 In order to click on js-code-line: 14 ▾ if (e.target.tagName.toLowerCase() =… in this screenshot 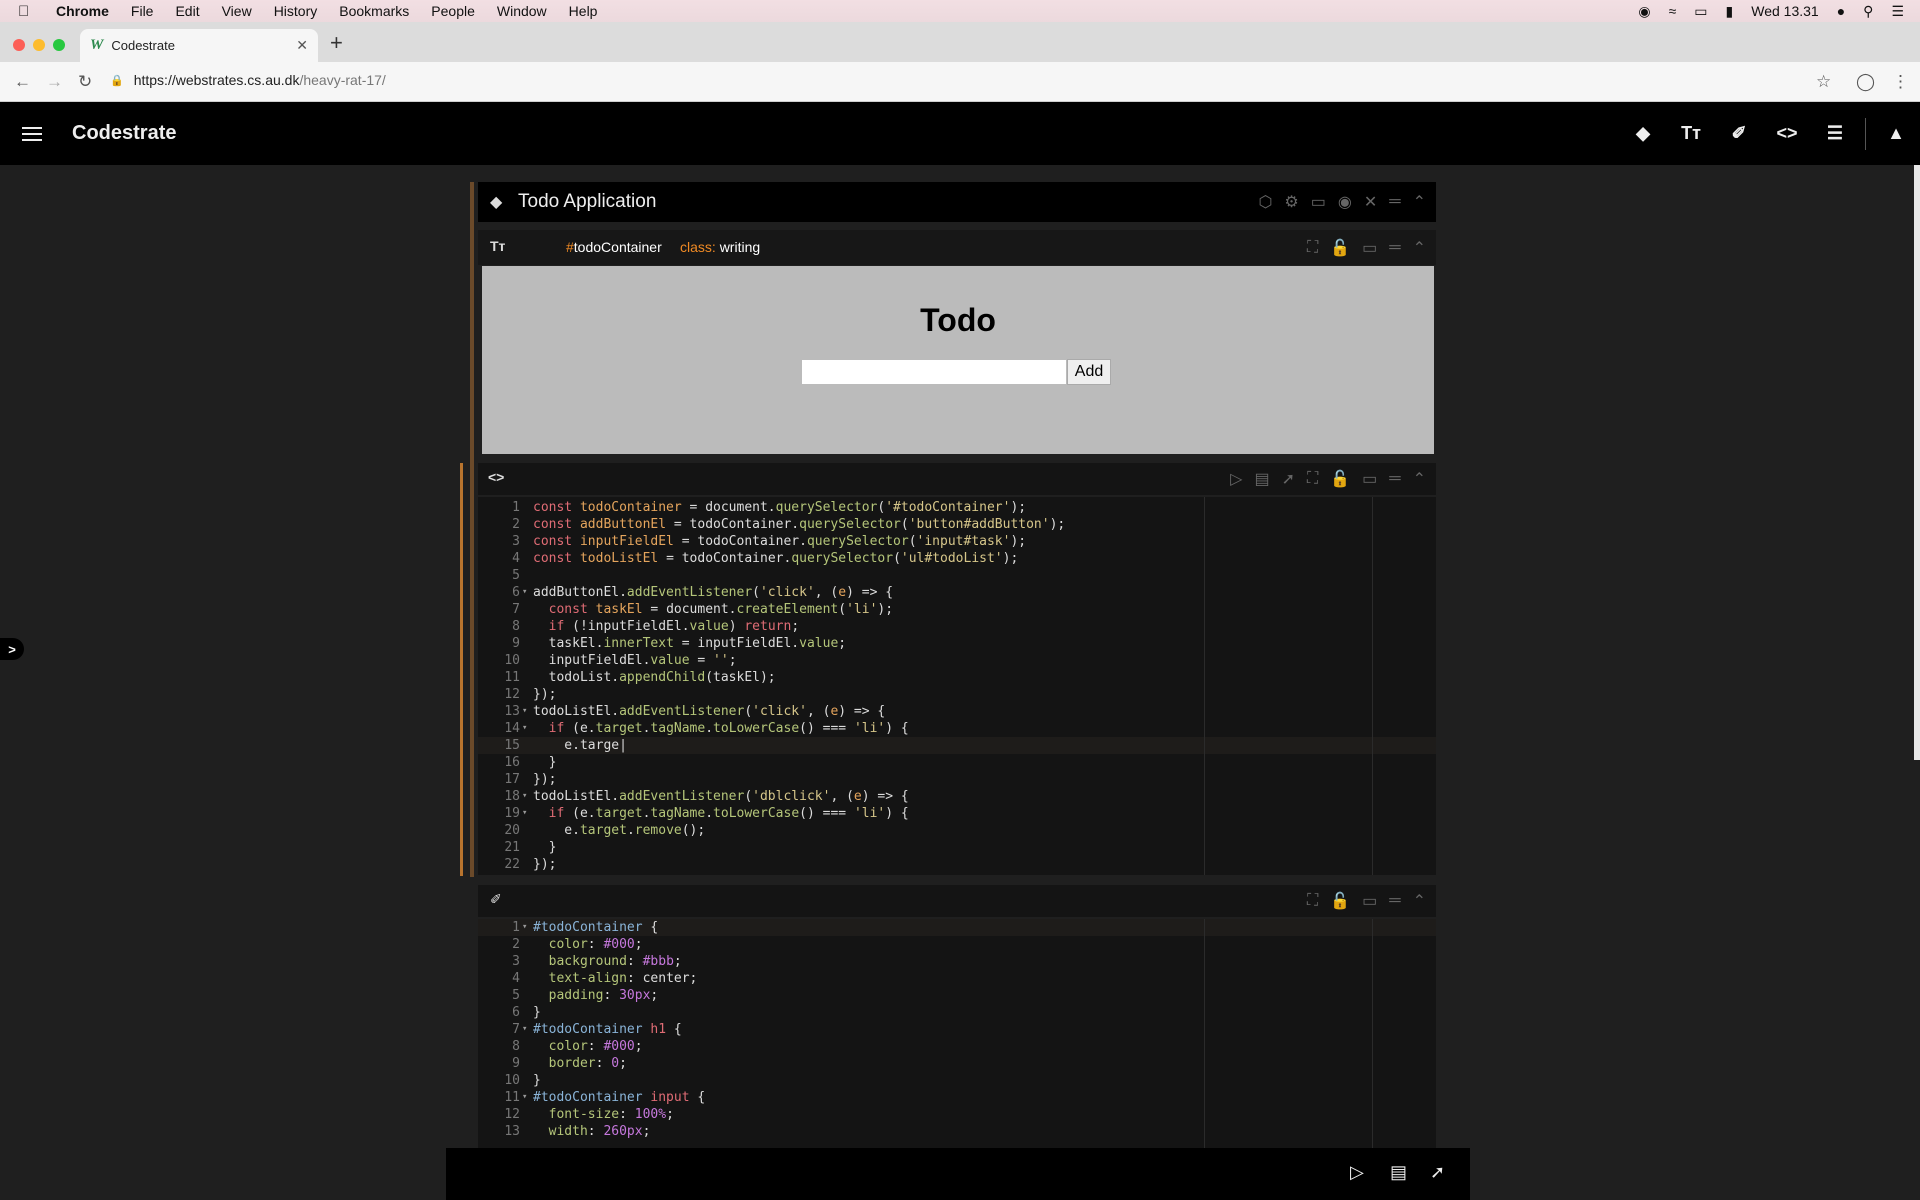, I will do `click(957, 728)`.